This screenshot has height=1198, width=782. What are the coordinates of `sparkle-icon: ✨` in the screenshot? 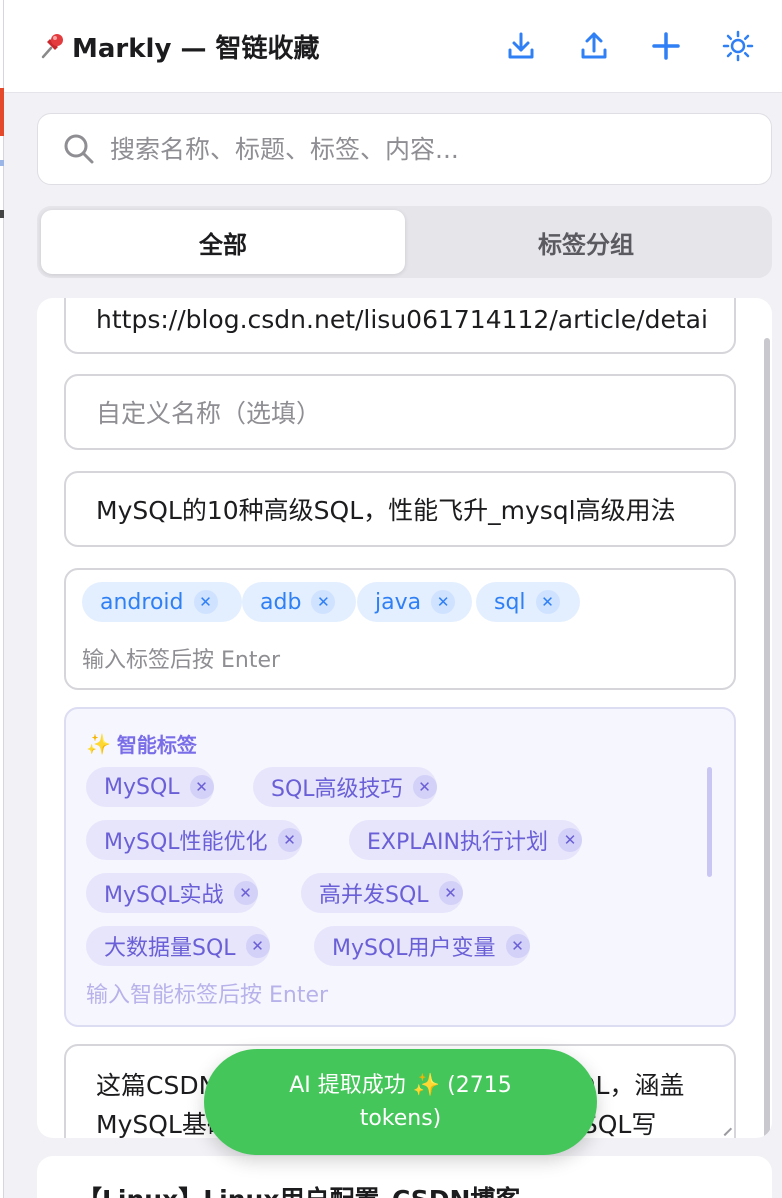 It's located at (98, 743).